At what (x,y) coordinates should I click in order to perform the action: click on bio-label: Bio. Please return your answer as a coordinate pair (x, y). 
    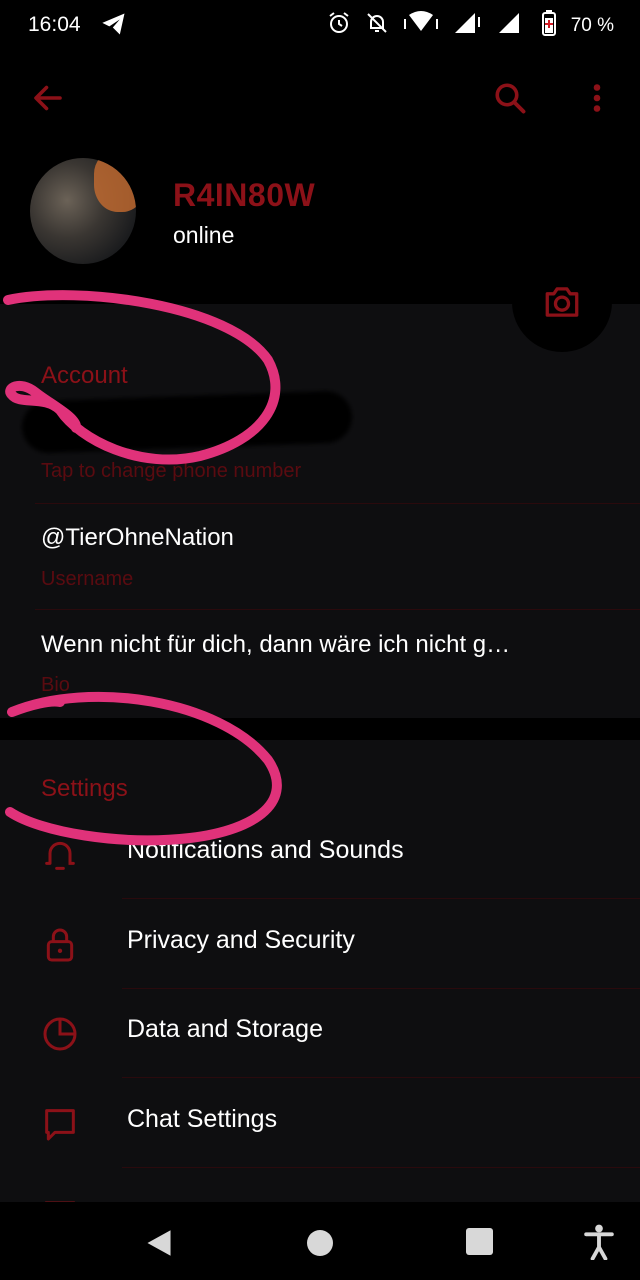
    Looking at the image, I should click on (55, 685).